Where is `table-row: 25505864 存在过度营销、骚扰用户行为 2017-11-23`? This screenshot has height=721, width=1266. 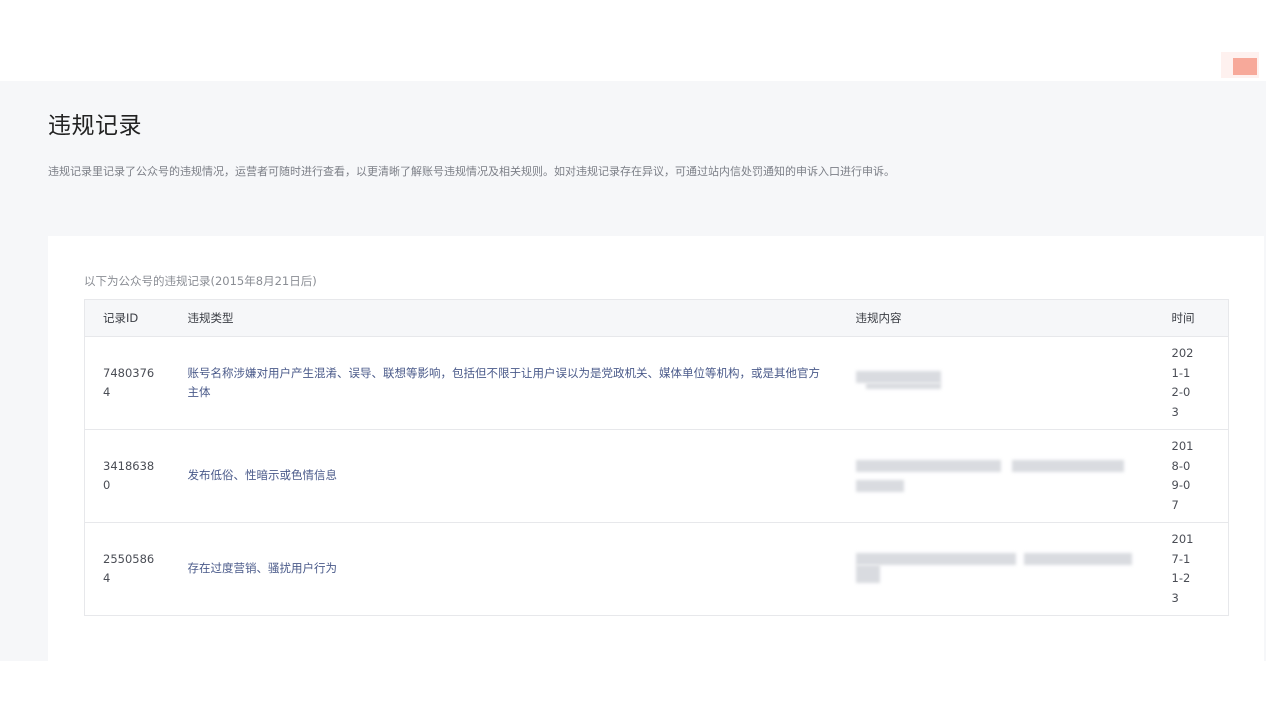
table-row: 25505864 存在过度营销、骚扰用户行为 2017-11-23 is located at coordinates (656, 569).